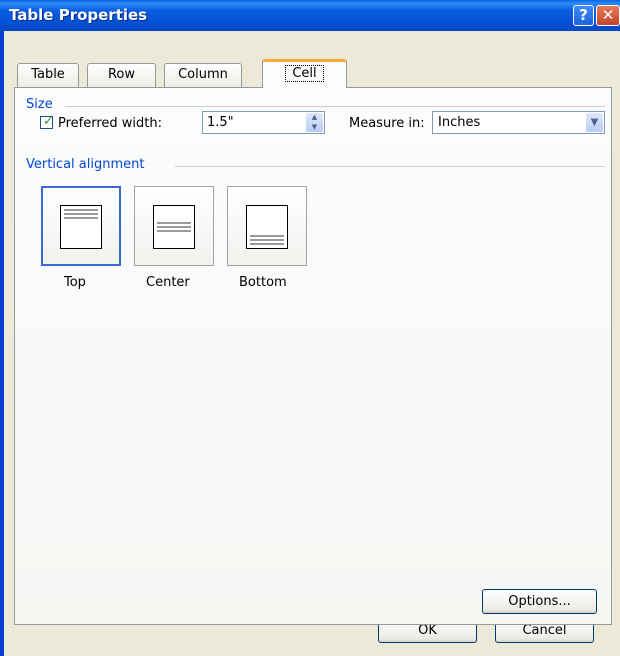 The image size is (620, 656). Describe the element at coordinates (314, 117) in the screenshot. I see `spin-up-icon: ▲` at that location.